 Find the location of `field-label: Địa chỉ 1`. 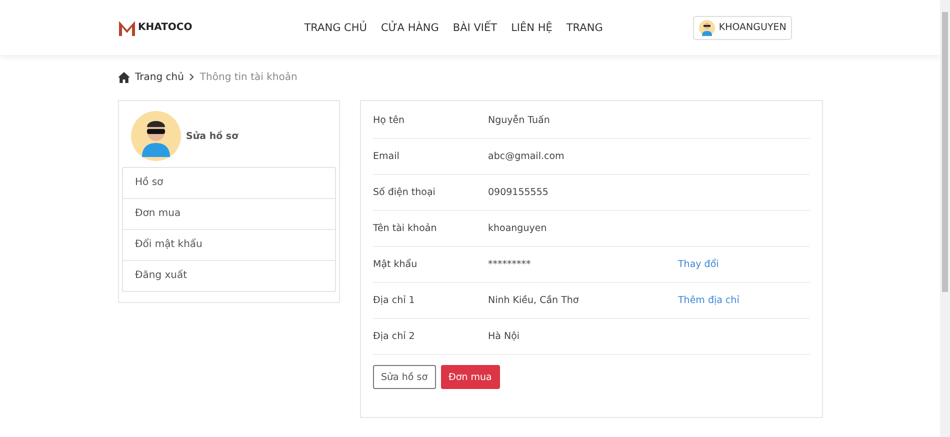

field-label: Địa chỉ 1 is located at coordinates (394, 300).